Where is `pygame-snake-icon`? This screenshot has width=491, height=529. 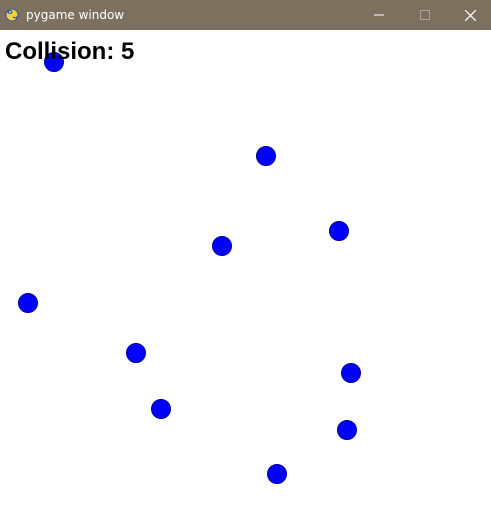 pygame-snake-icon is located at coordinates (12, 15).